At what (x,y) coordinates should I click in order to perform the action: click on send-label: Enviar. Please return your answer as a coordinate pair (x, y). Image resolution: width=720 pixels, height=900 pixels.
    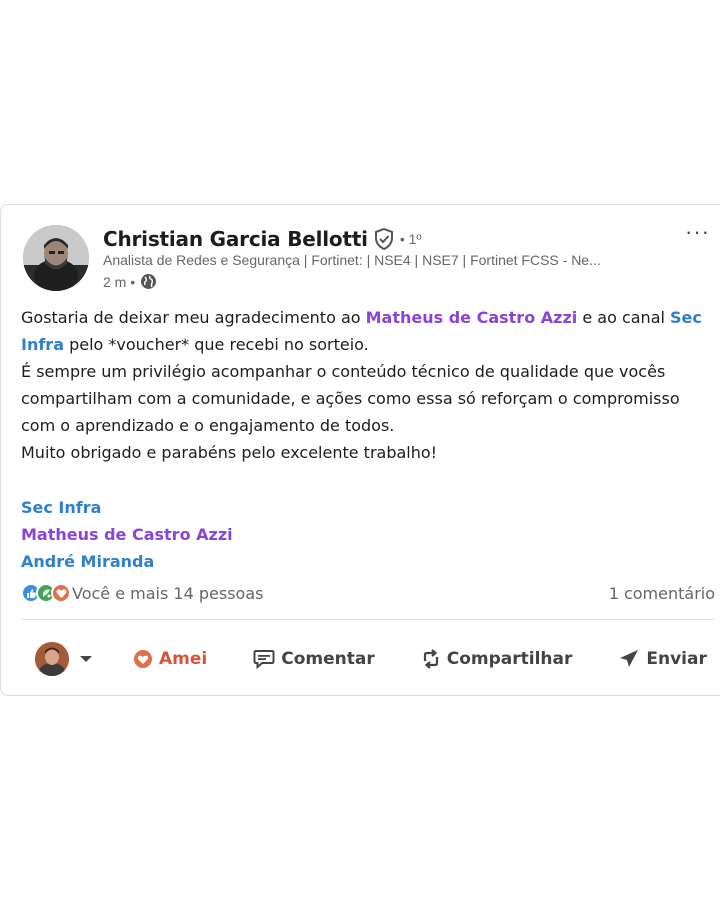
    Looking at the image, I should click on (676, 659).